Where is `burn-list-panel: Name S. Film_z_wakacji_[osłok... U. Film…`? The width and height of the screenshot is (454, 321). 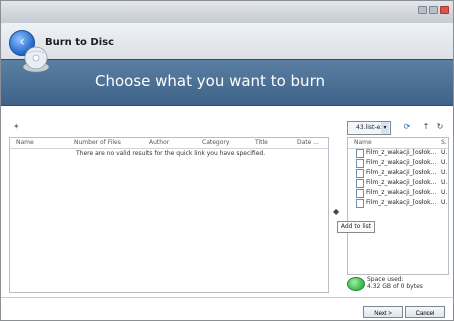 burn-list-panel: Name S. Film_z_wakacji_[osłok... U. Film… is located at coordinates (398, 206).